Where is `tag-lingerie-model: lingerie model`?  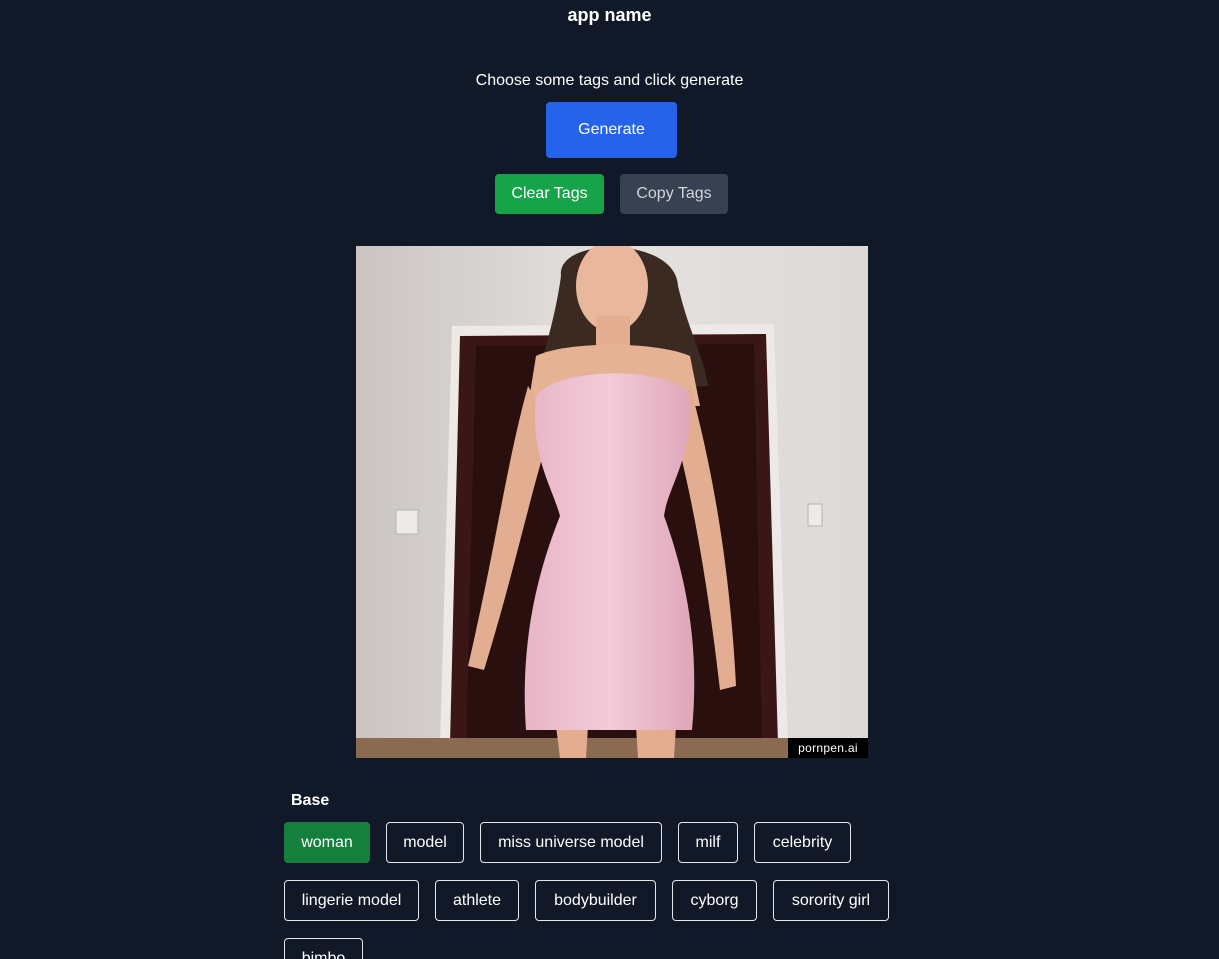 tag-lingerie-model: lingerie model is located at coordinates (351, 900).